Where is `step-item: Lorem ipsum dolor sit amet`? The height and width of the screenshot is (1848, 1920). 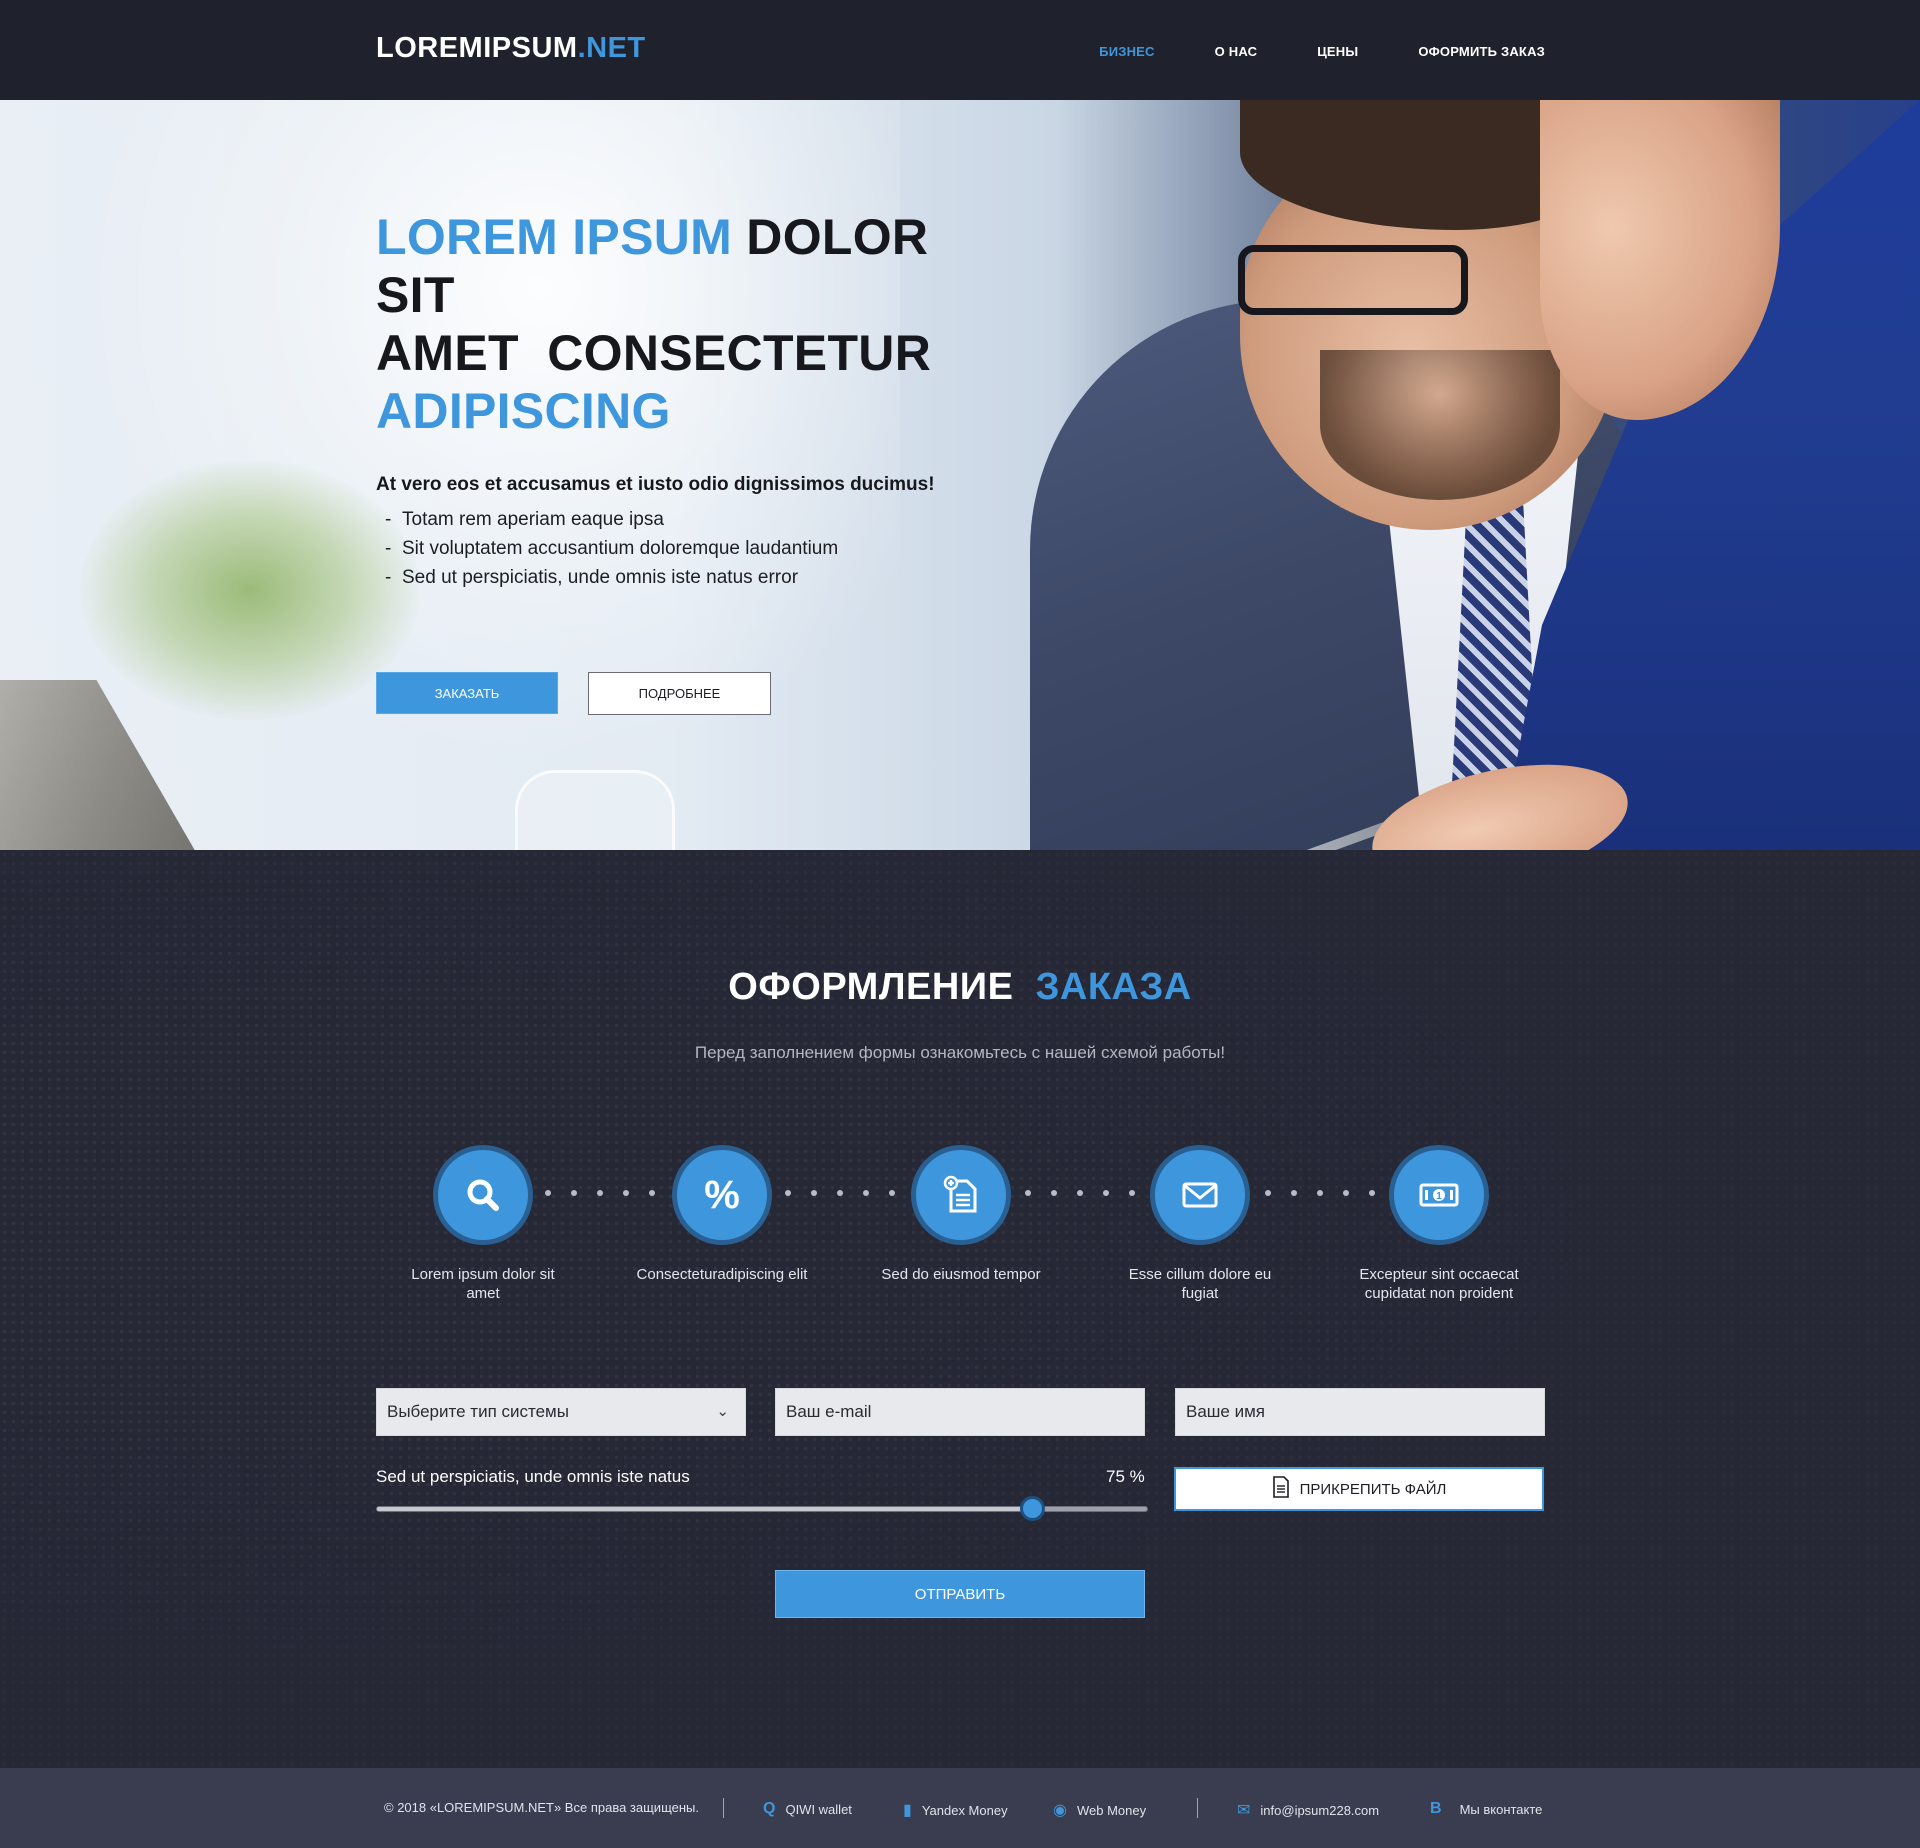 step-item: Lorem ipsum dolor sit amet is located at coordinates (483, 1224).